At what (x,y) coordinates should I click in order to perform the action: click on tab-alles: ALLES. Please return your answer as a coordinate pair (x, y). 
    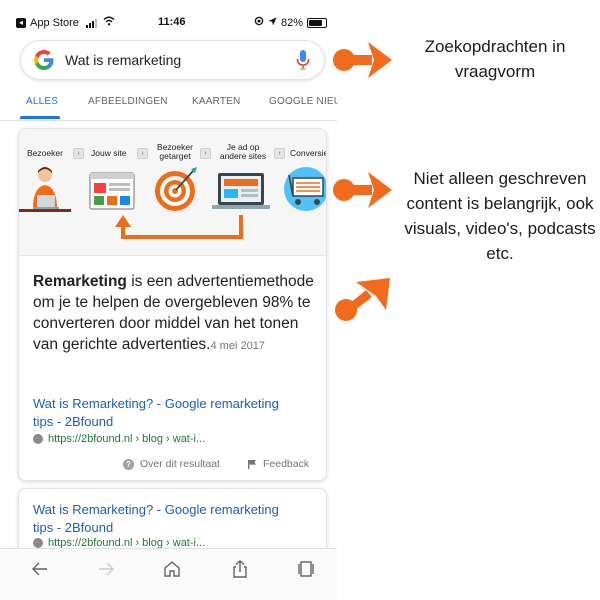
    Looking at the image, I should click on (42, 101).